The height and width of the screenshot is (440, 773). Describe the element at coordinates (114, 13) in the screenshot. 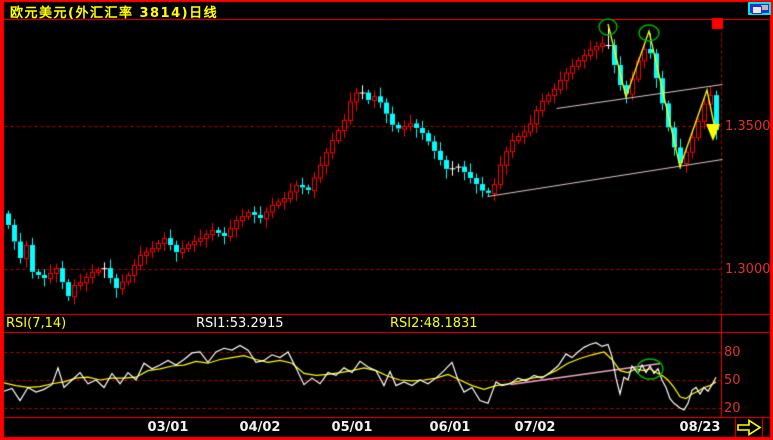

I see `page-title: 欧元美元(外汇汇率 3814)日线` at that location.